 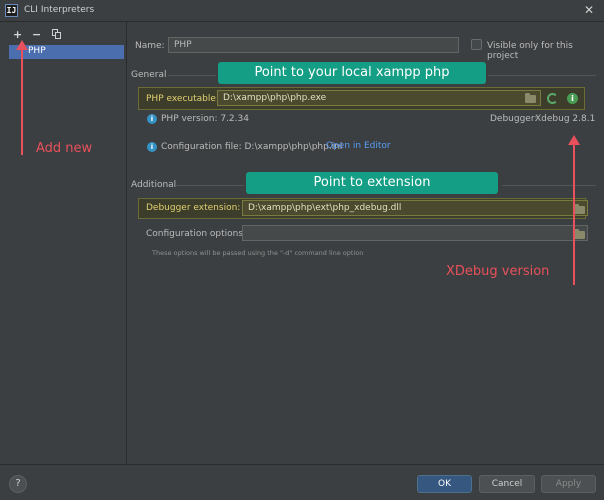 What do you see at coordinates (18, 484) in the screenshot?
I see `help-button: ?` at bounding box center [18, 484].